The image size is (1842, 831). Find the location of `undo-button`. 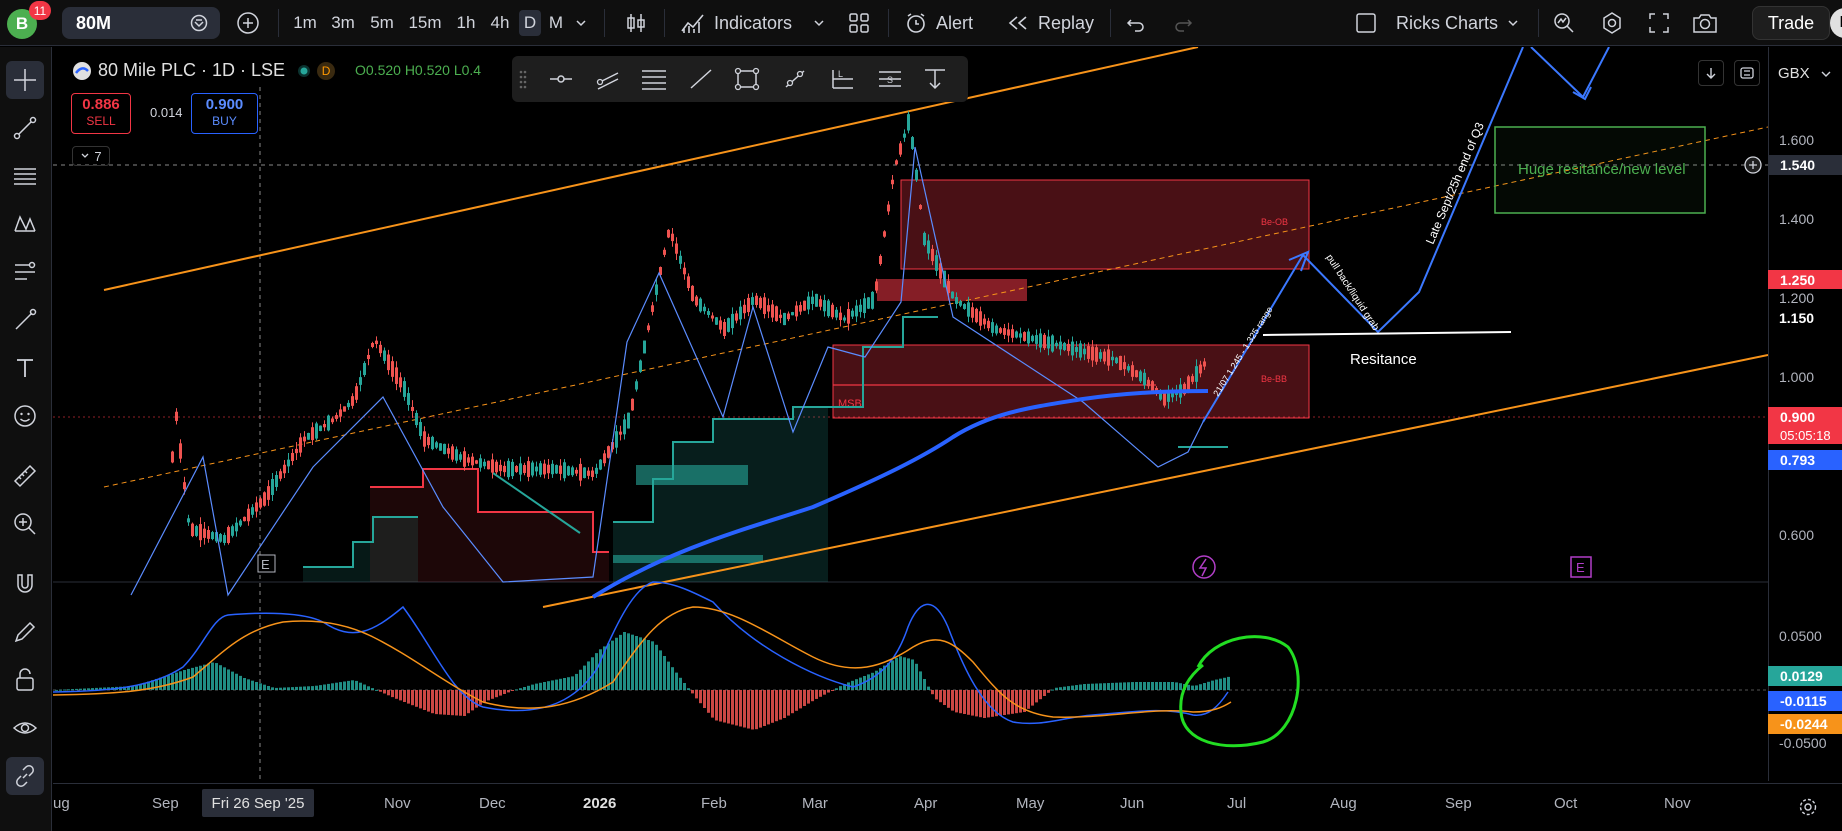

undo-button is located at coordinates (1136, 23).